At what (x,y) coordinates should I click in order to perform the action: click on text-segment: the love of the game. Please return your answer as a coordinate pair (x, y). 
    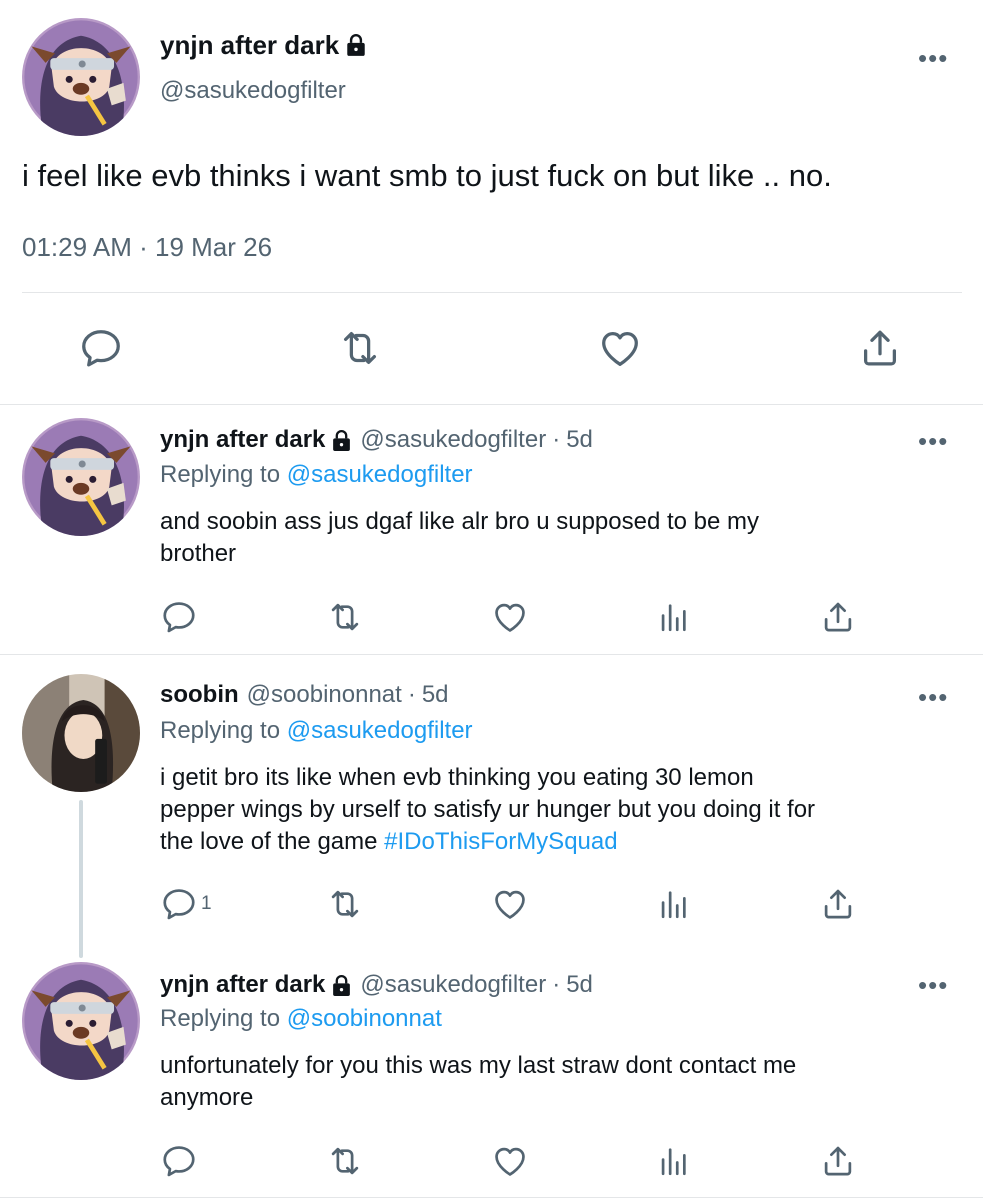
    Looking at the image, I should click on (269, 841).